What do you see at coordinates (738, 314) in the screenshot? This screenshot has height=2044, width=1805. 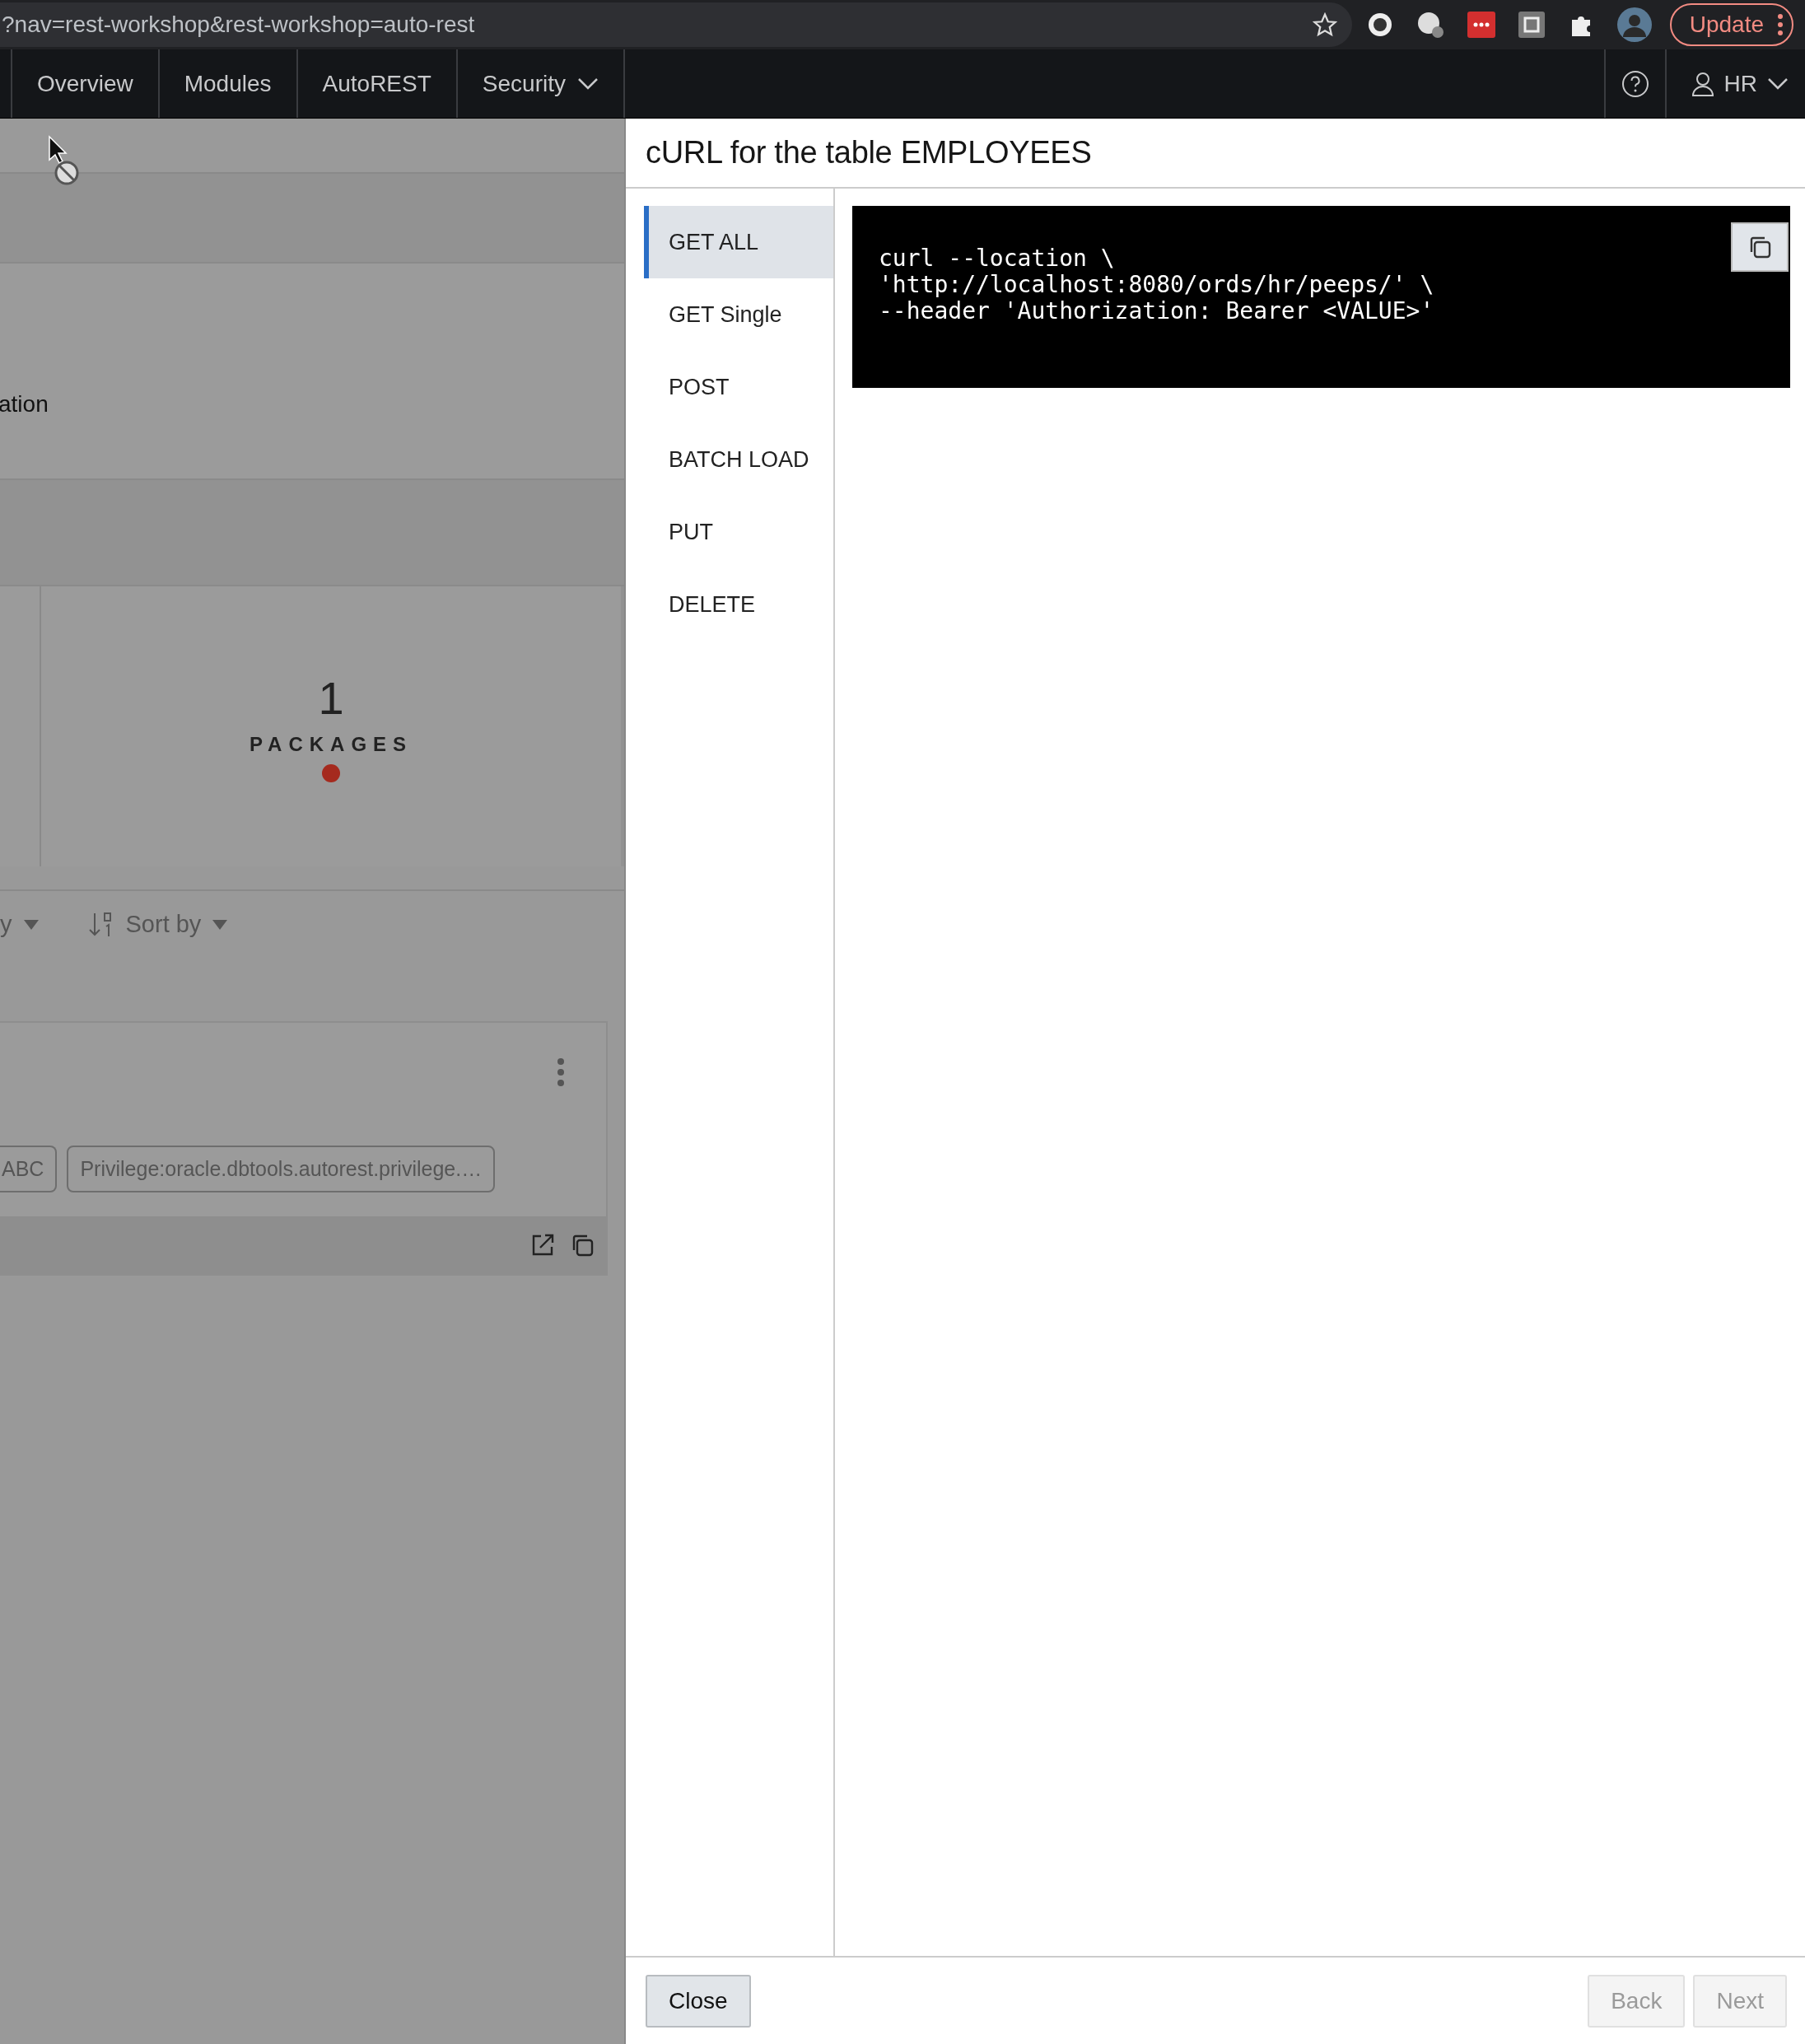 I see `method-tab: GET Single` at bounding box center [738, 314].